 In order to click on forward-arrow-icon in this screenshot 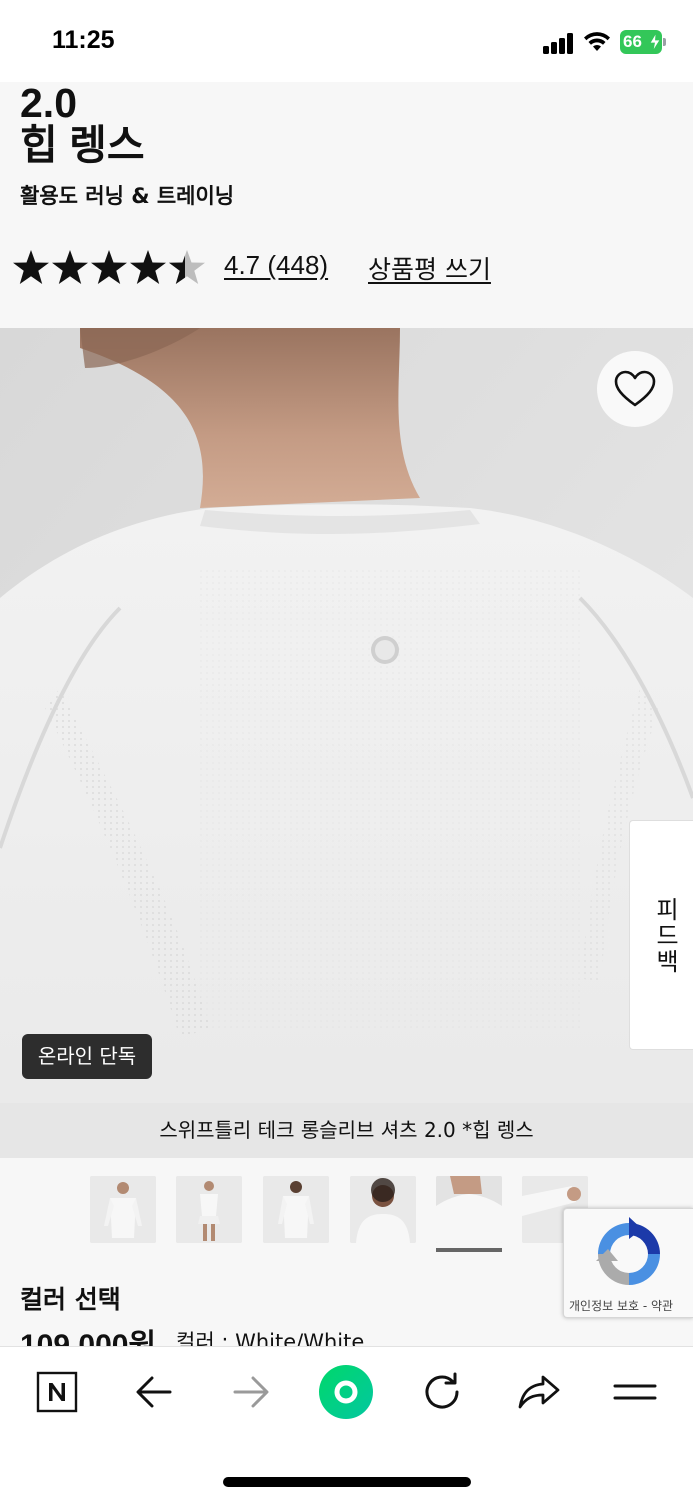, I will do `click(251, 1392)`.